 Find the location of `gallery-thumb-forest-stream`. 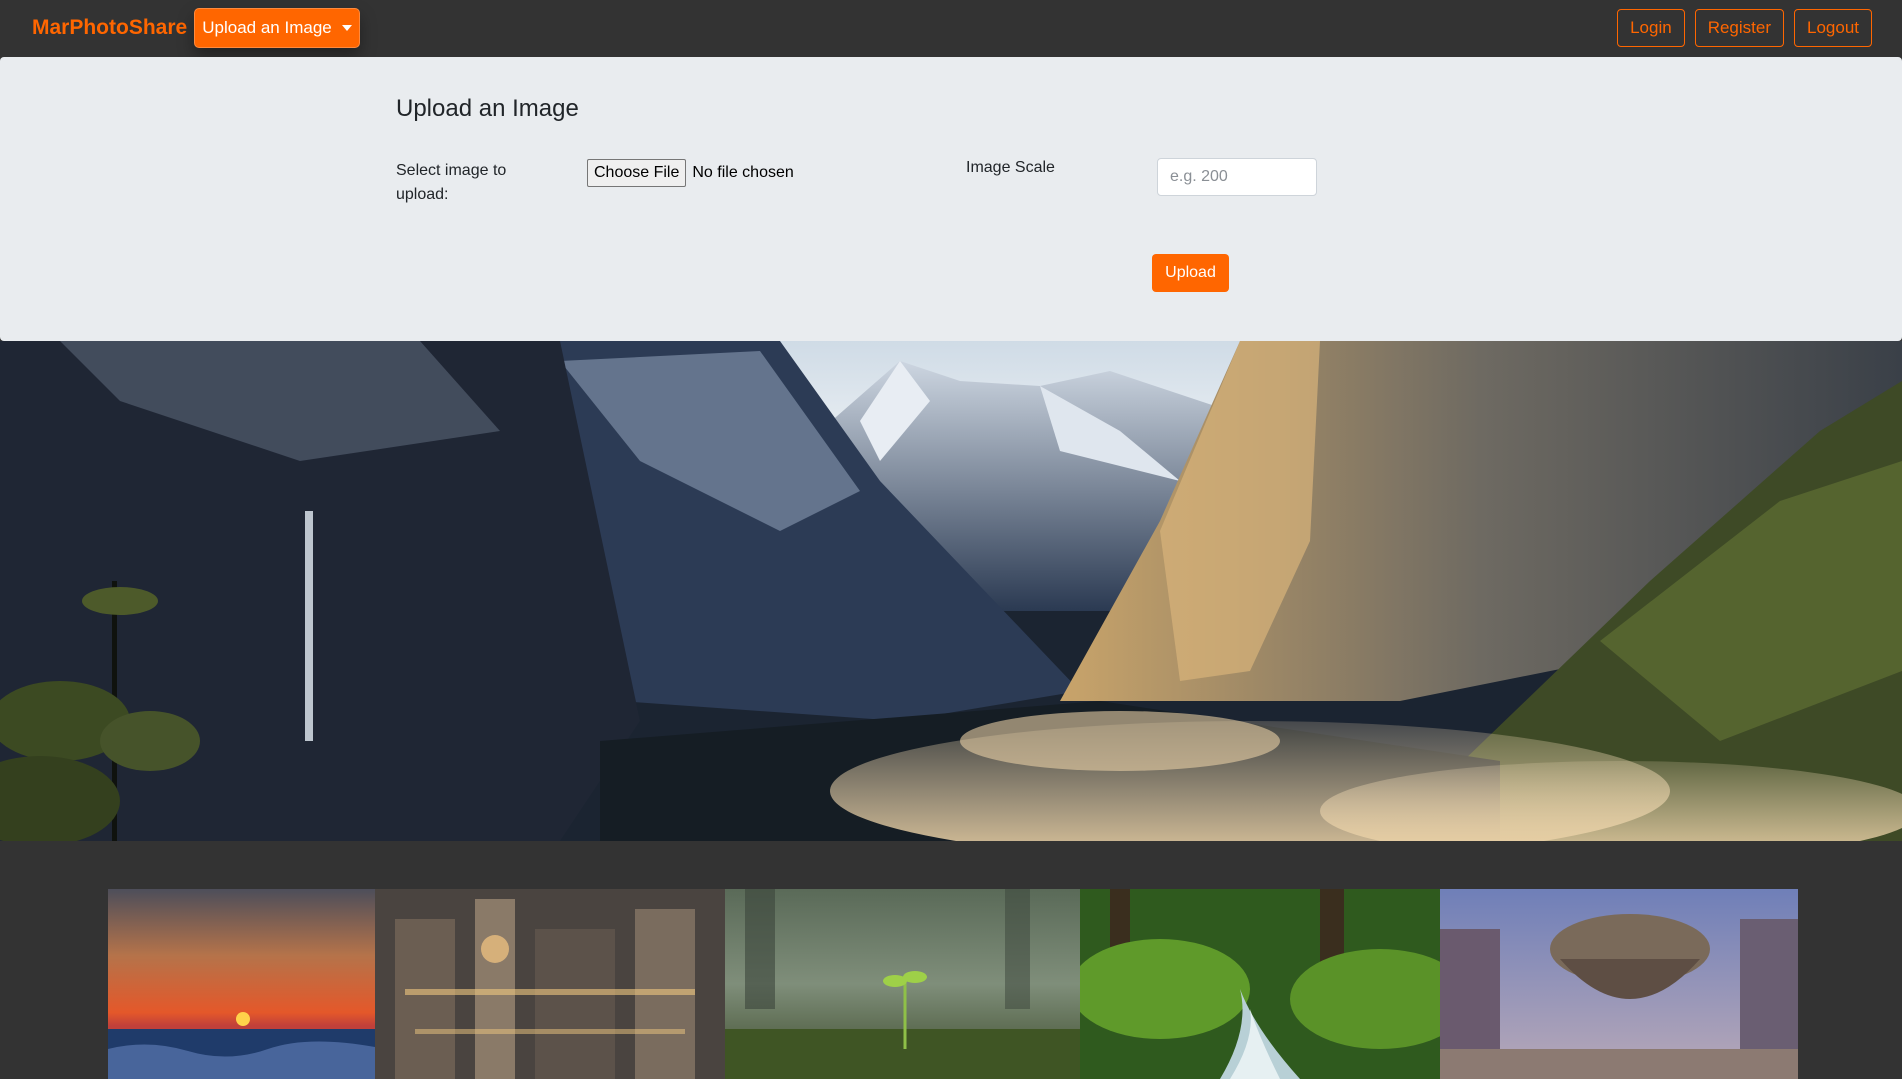

gallery-thumb-forest-stream is located at coordinates (1260, 984).